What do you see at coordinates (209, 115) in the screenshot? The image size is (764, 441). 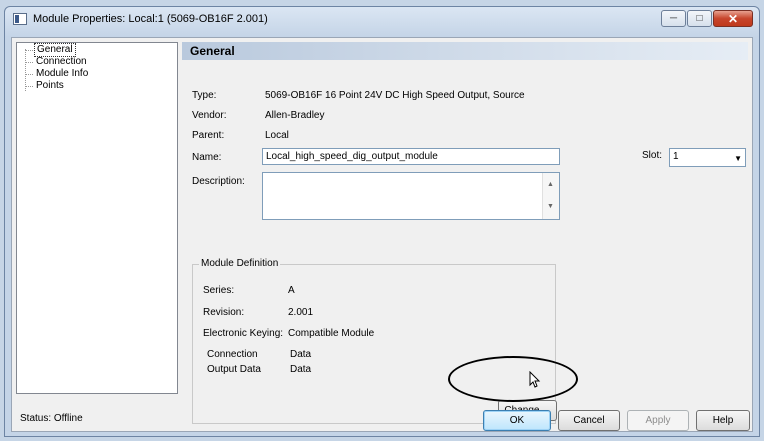 I see `vendor-label: Vendor:` at bounding box center [209, 115].